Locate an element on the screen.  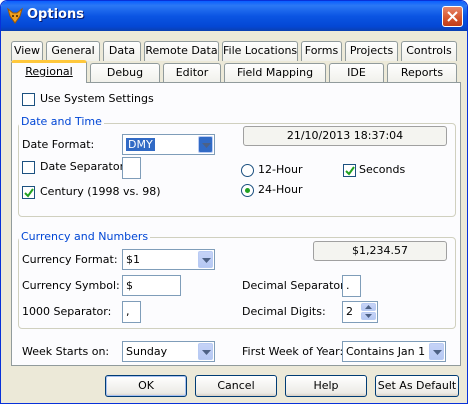
currency-symbol-label: Currency Symbol: is located at coordinates (71, 285).